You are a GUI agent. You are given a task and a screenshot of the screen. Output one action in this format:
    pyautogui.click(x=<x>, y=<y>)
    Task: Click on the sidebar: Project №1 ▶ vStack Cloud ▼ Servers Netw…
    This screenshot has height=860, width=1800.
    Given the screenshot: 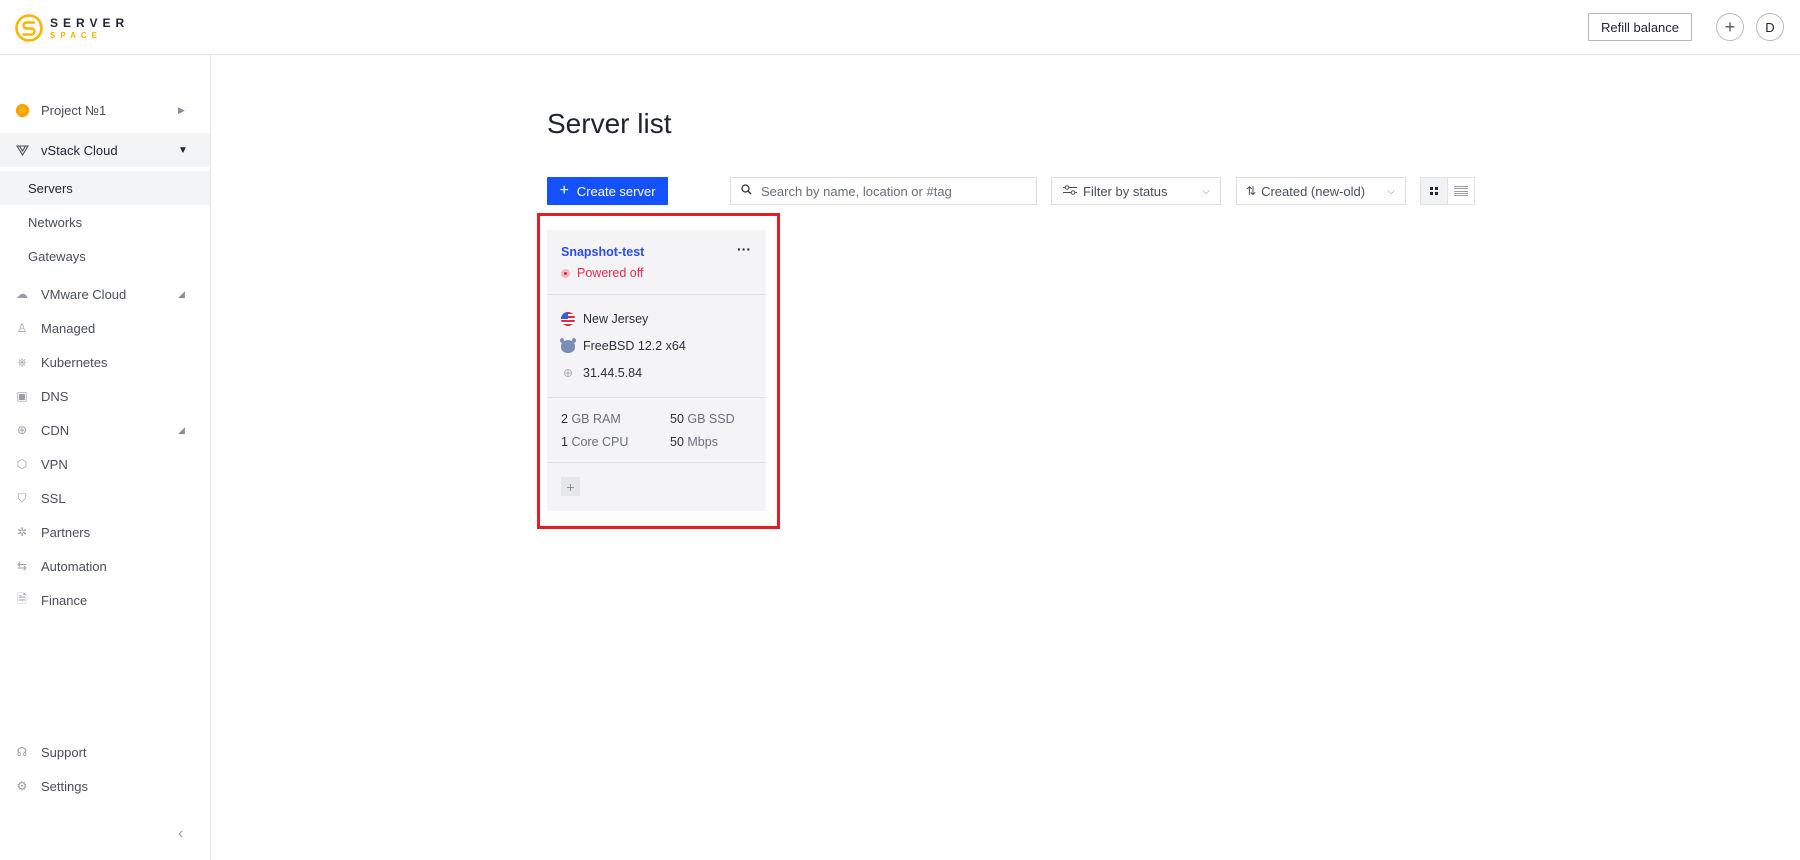 What is the action you would take?
    pyautogui.click(x=105, y=457)
    